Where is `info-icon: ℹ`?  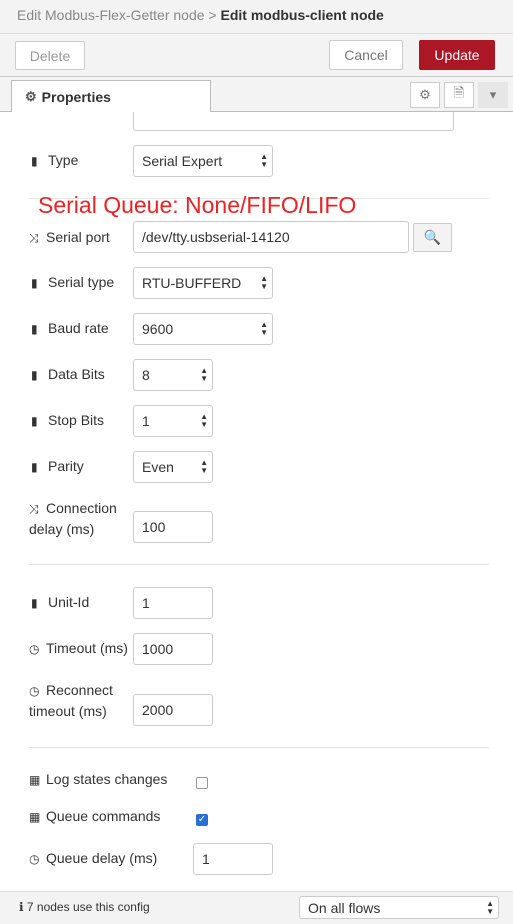 info-icon: ℹ is located at coordinates (21, 907).